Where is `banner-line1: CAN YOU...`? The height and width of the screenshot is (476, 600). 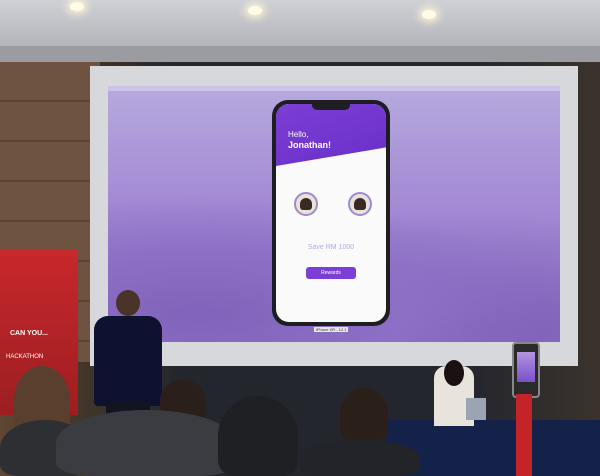
banner-line1: CAN YOU... is located at coordinates (29, 333).